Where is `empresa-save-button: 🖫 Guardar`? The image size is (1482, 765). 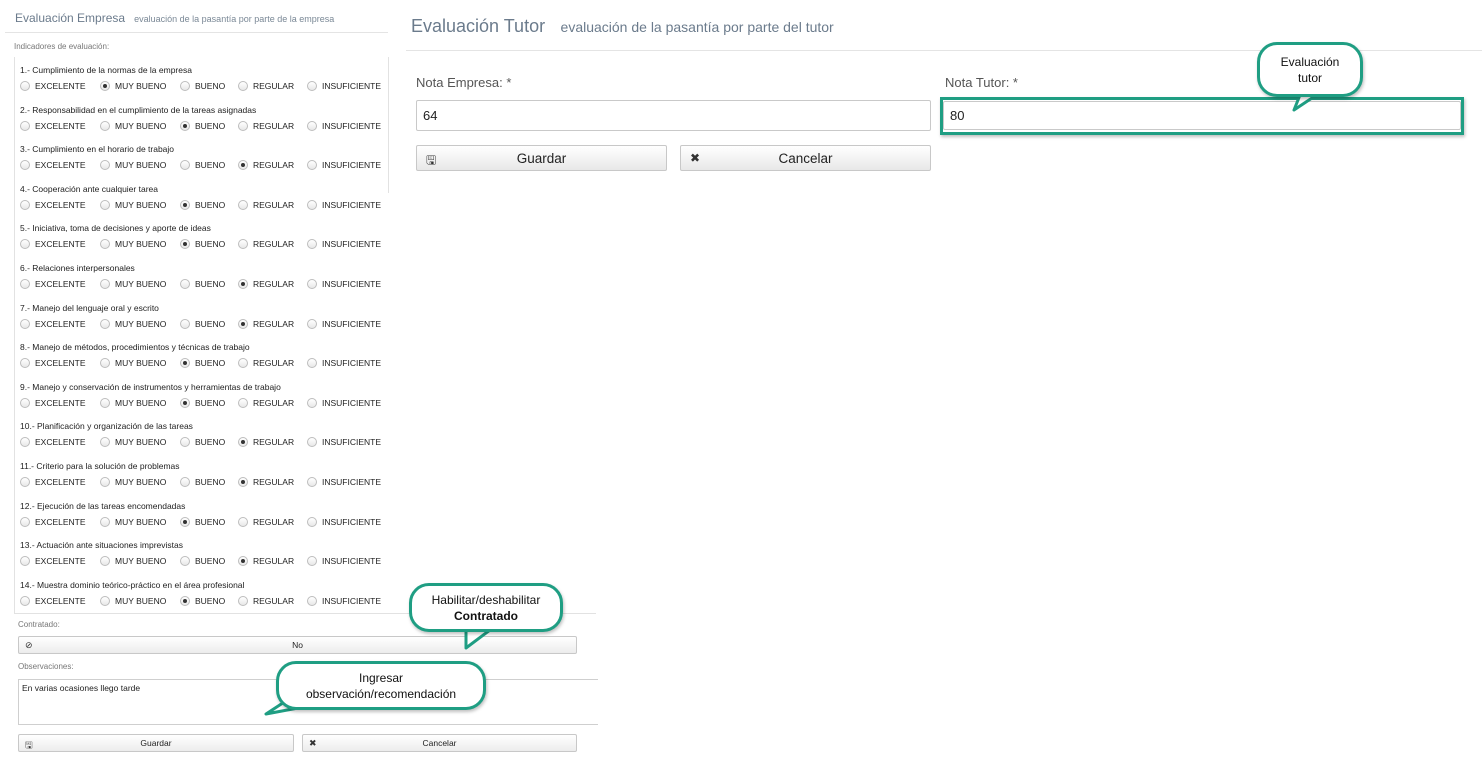
empresa-save-button: 🖫 Guardar is located at coordinates (156, 743).